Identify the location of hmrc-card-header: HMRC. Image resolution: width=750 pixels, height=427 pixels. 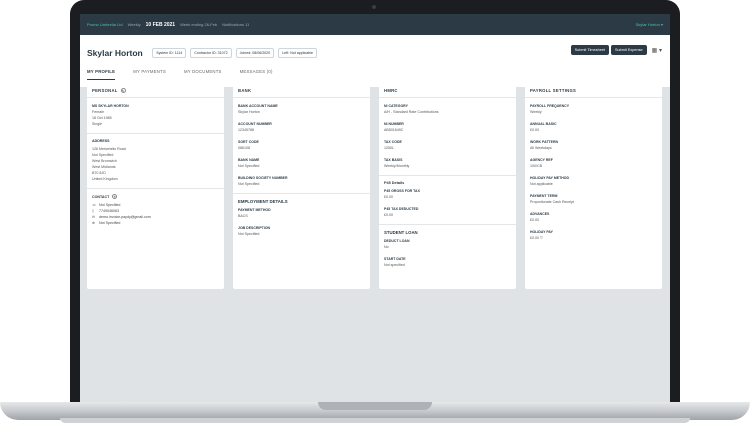
(447, 93).